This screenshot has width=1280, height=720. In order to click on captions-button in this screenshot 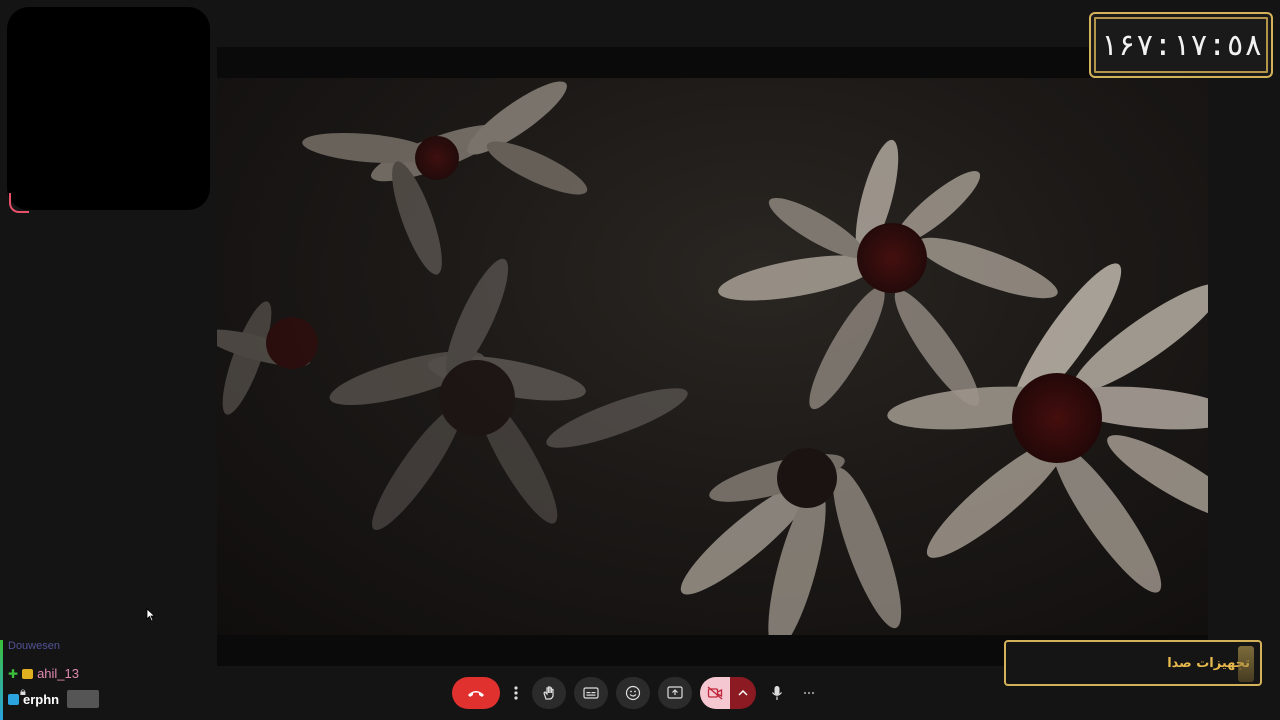, I will do `click(591, 693)`.